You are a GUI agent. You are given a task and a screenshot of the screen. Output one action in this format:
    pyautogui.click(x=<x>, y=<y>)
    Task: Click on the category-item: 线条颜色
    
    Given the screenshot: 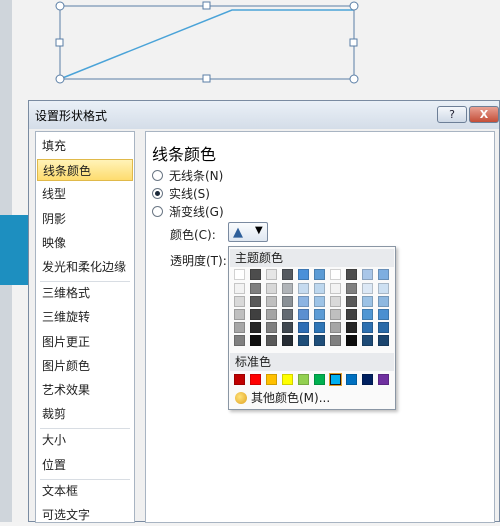 What is the action you would take?
    pyautogui.click(x=85, y=170)
    